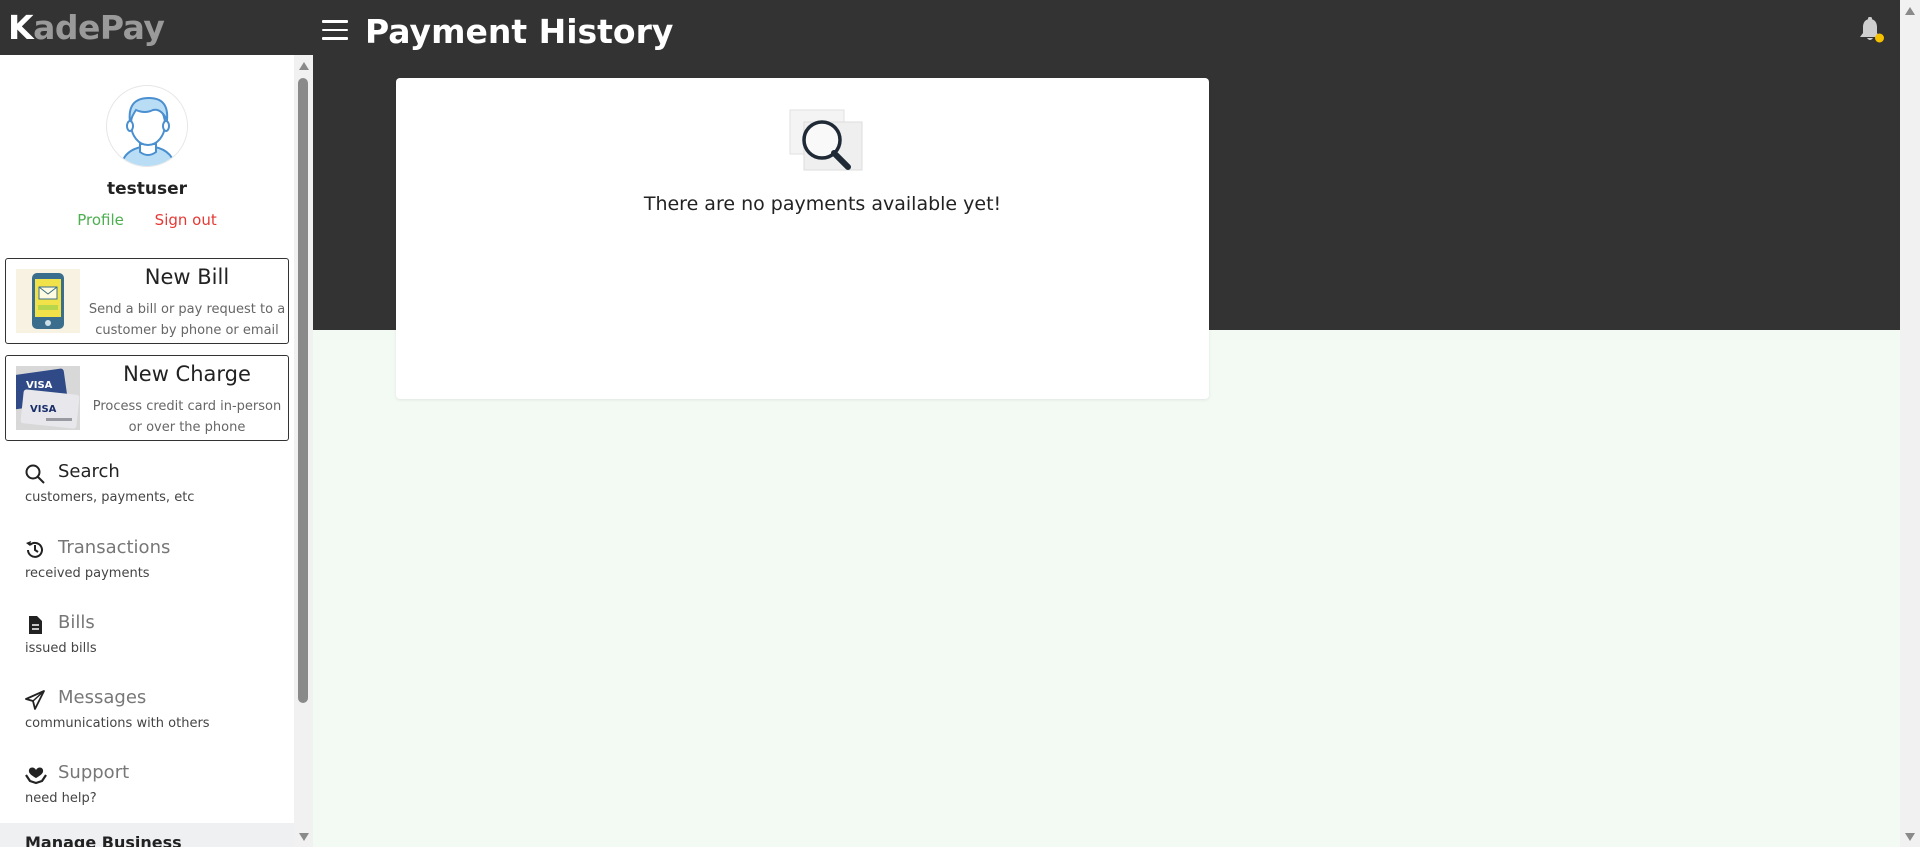  Describe the element at coordinates (102, 697) in the screenshot. I see `sidebar-item-label: Messages` at that location.